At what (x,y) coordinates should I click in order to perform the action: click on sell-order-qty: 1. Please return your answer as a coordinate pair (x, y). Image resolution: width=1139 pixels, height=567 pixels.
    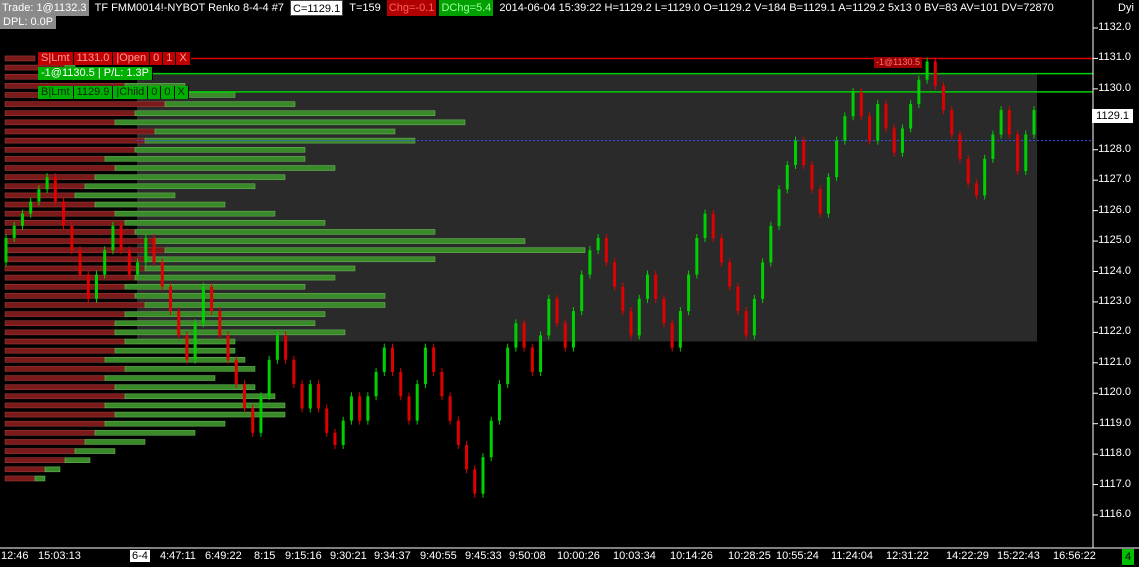
    Looking at the image, I should click on (170, 58).